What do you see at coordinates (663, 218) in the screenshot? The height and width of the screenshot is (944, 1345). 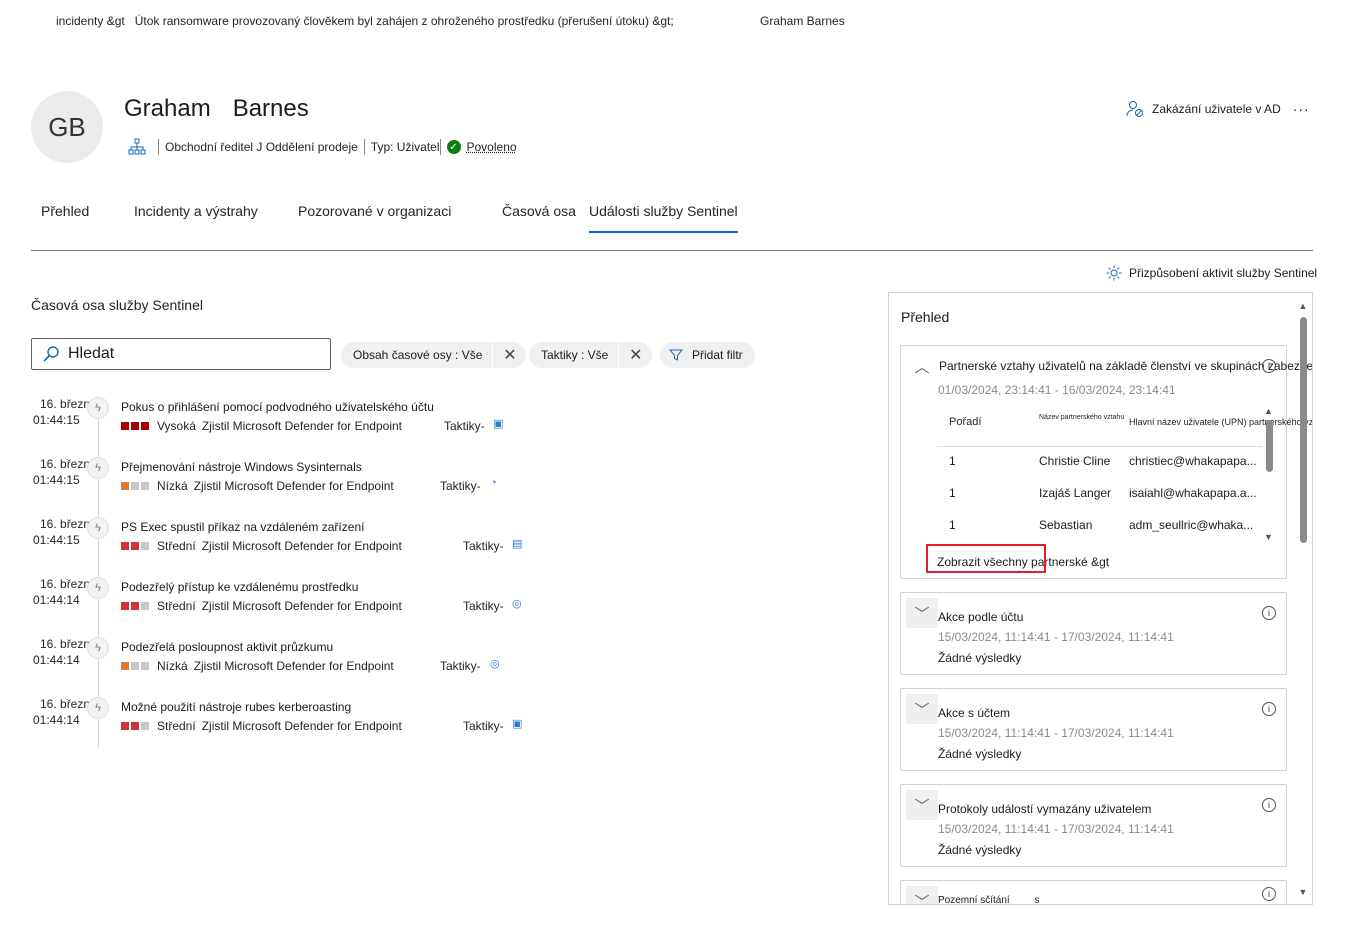 I see `tab-sentinel-events: Události služby Sentinel` at bounding box center [663, 218].